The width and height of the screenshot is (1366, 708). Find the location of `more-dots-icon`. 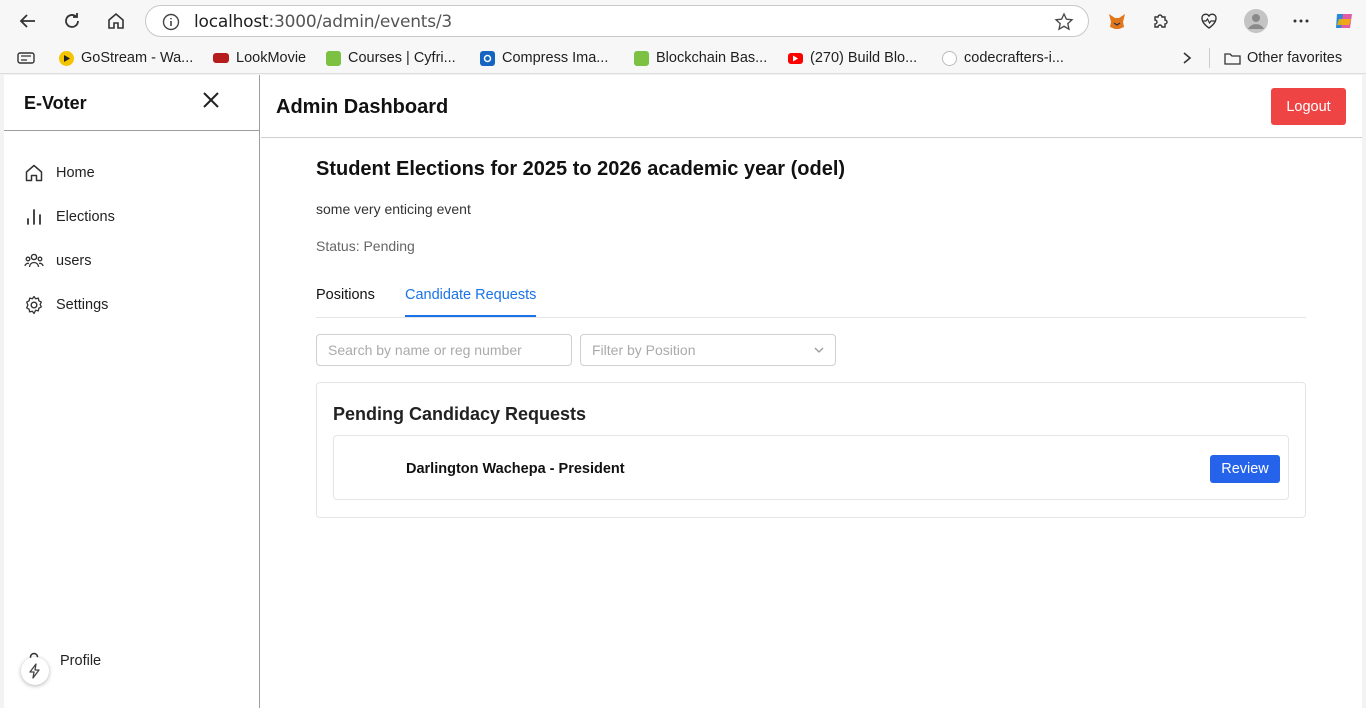

more-dots-icon is located at coordinates (1301, 21).